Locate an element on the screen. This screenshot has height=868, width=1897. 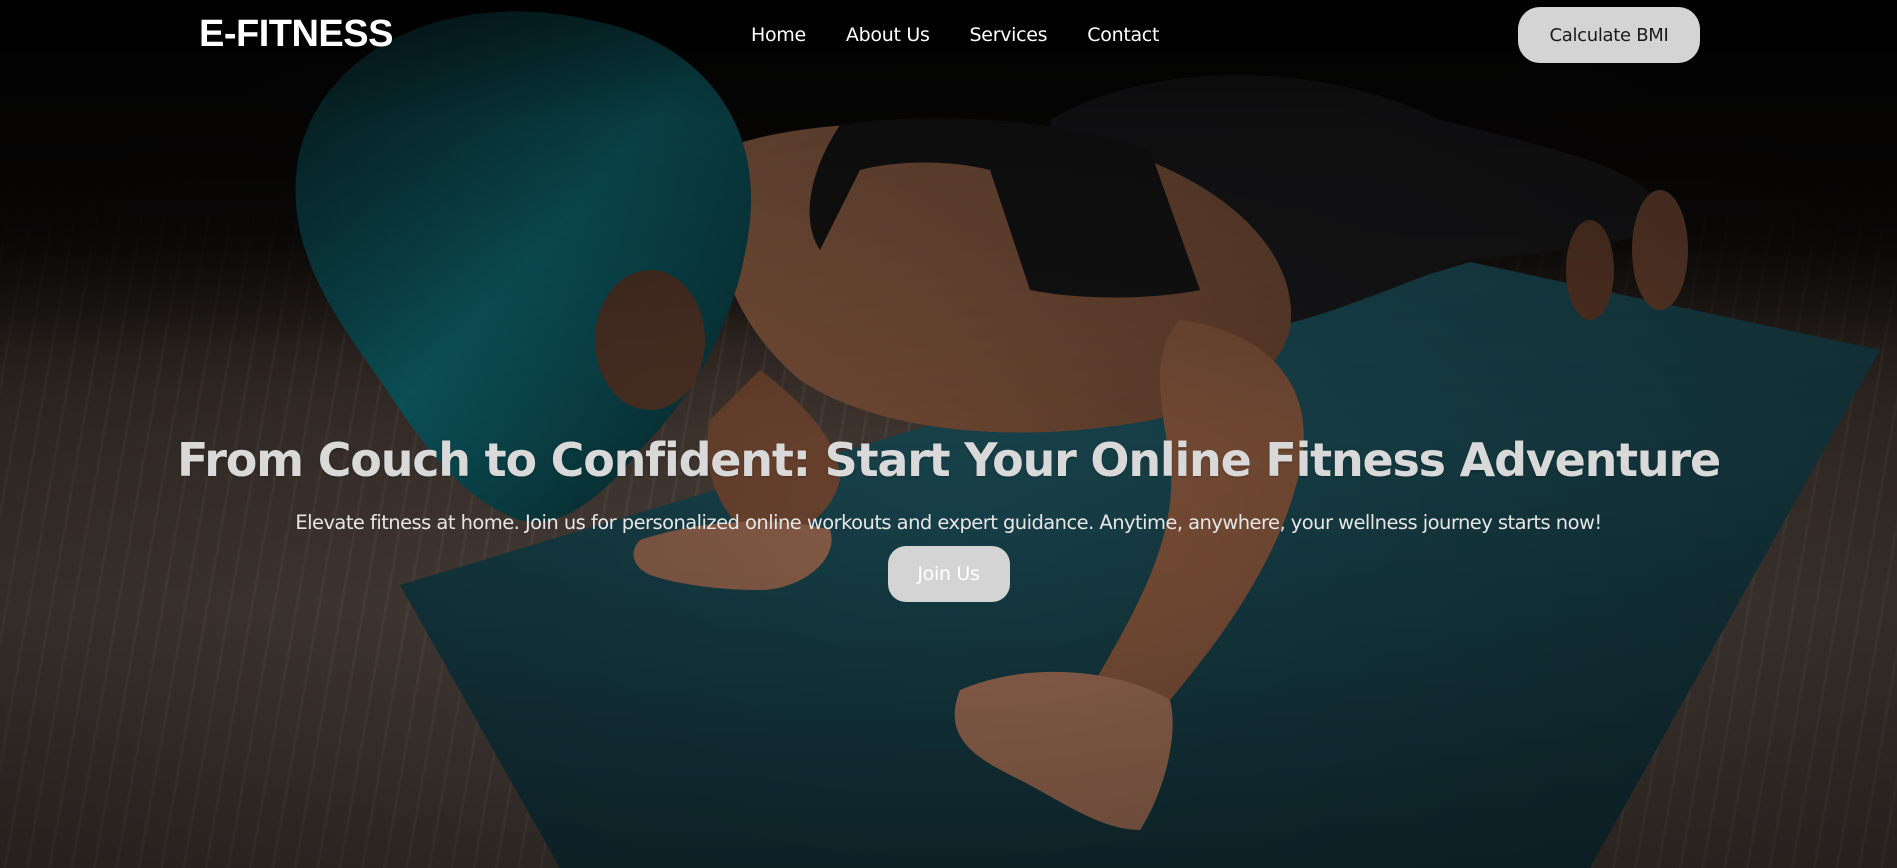
nav-item-contact: Contact is located at coordinates (1123, 35).